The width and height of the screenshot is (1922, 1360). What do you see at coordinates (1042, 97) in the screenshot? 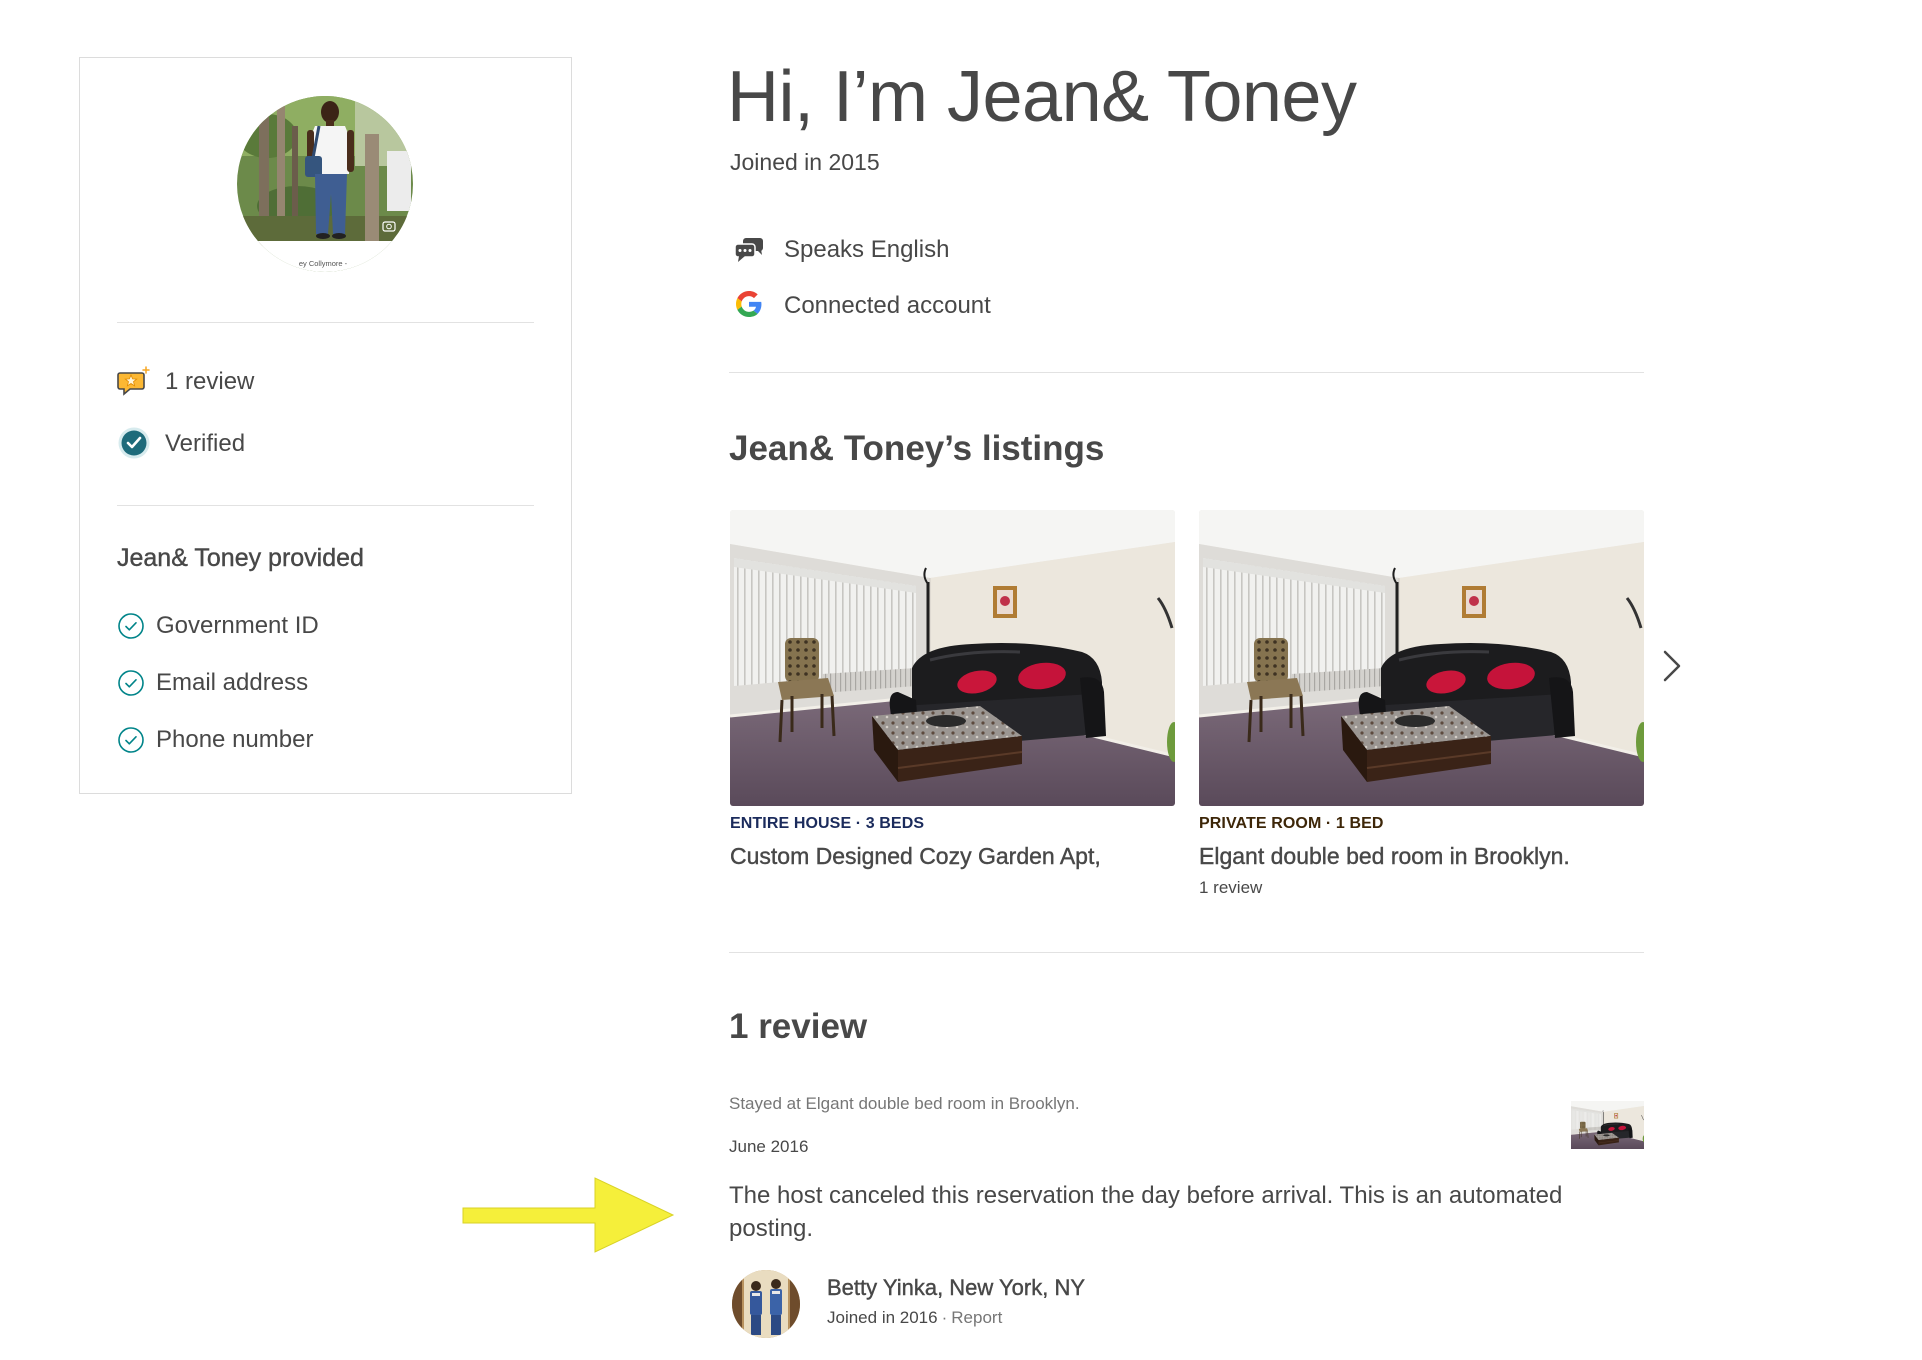
I see `page-title: Hi, I’m Jean& Toney` at bounding box center [1042, 97].